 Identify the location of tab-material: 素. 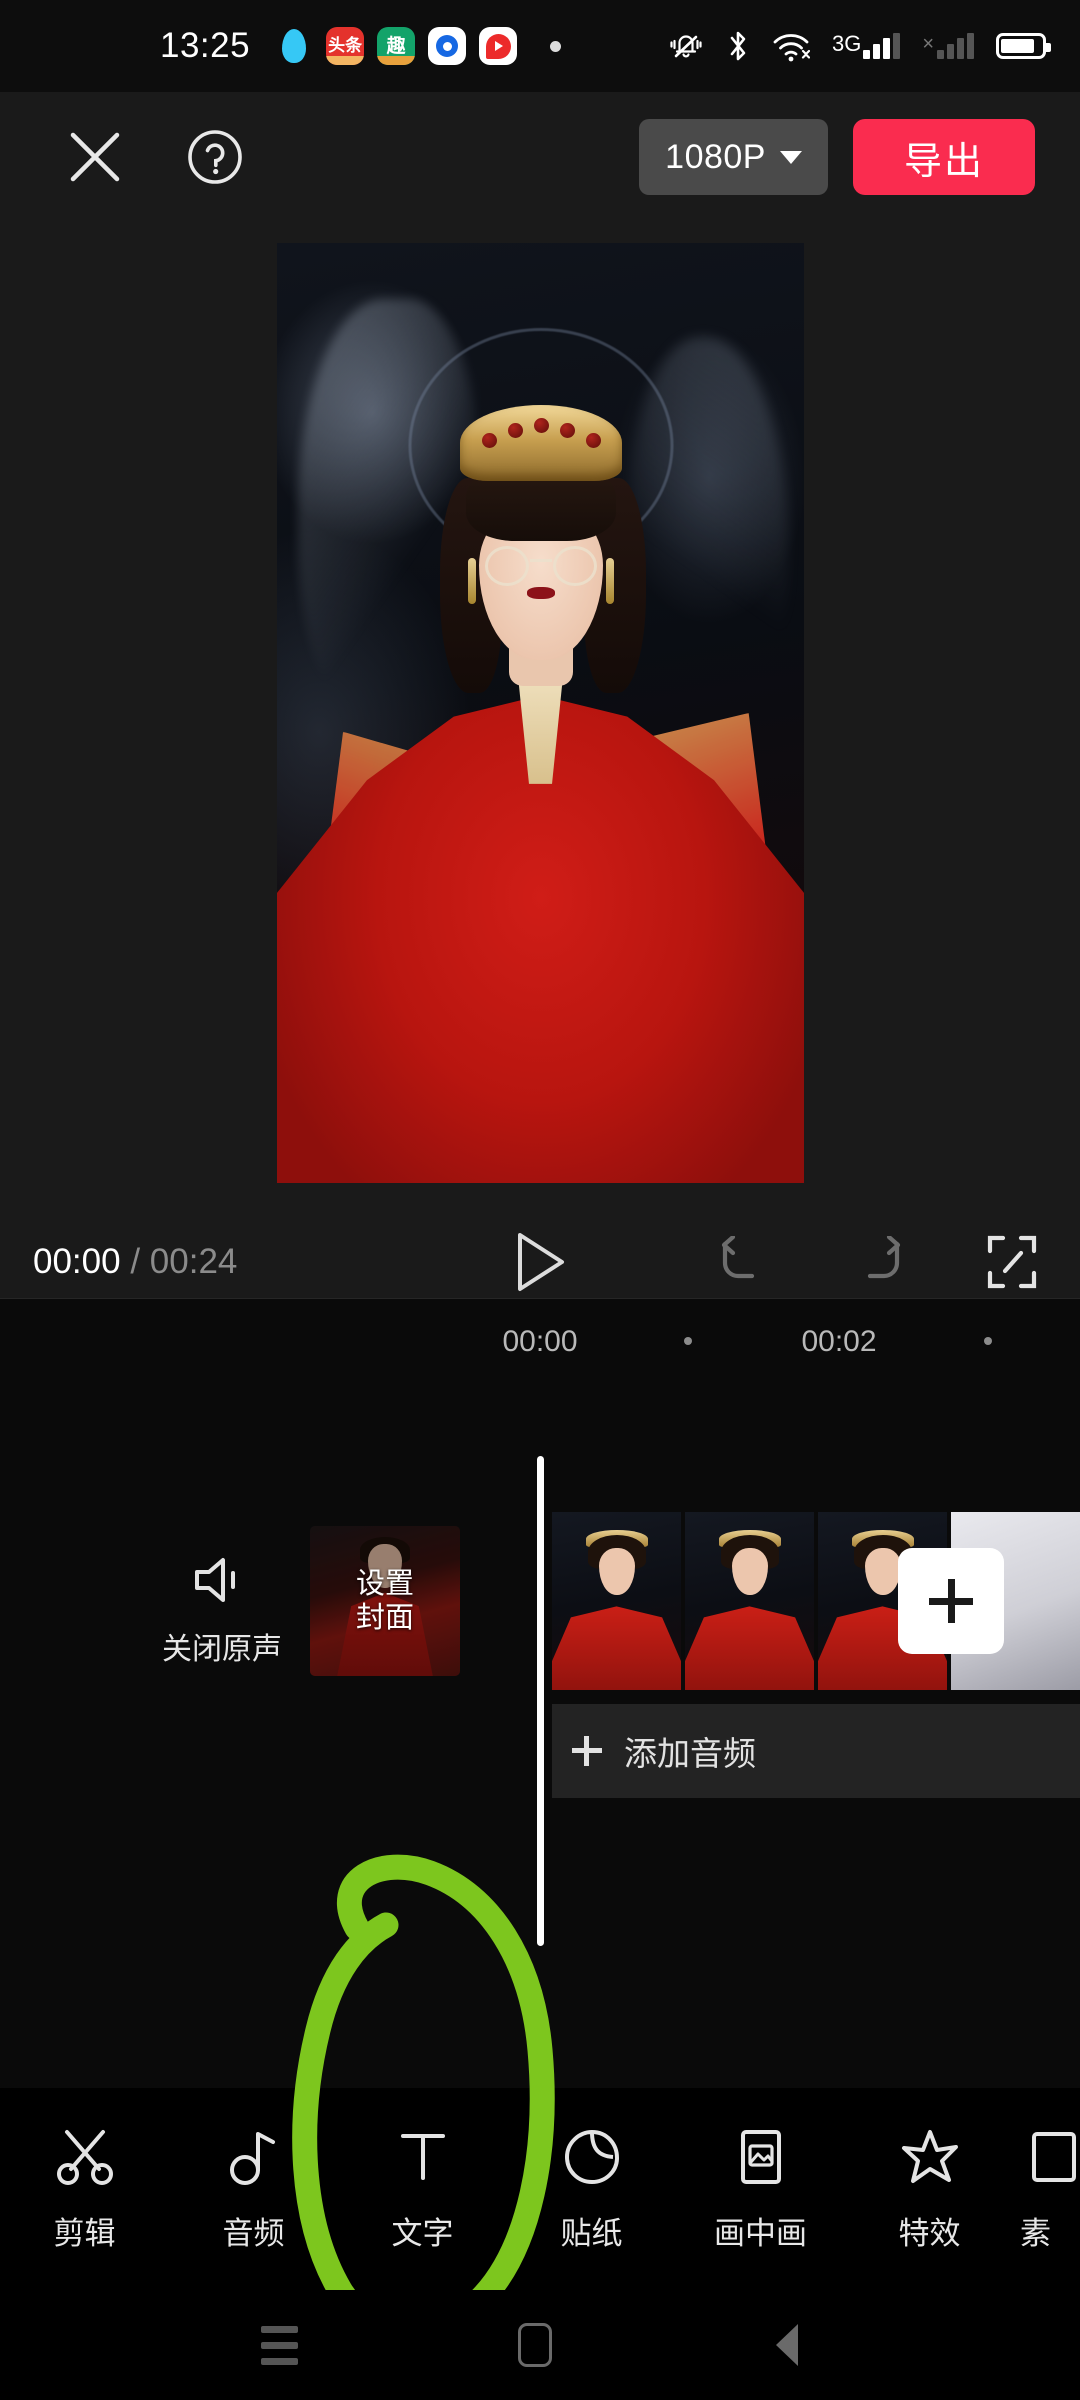
(1047, 2189).